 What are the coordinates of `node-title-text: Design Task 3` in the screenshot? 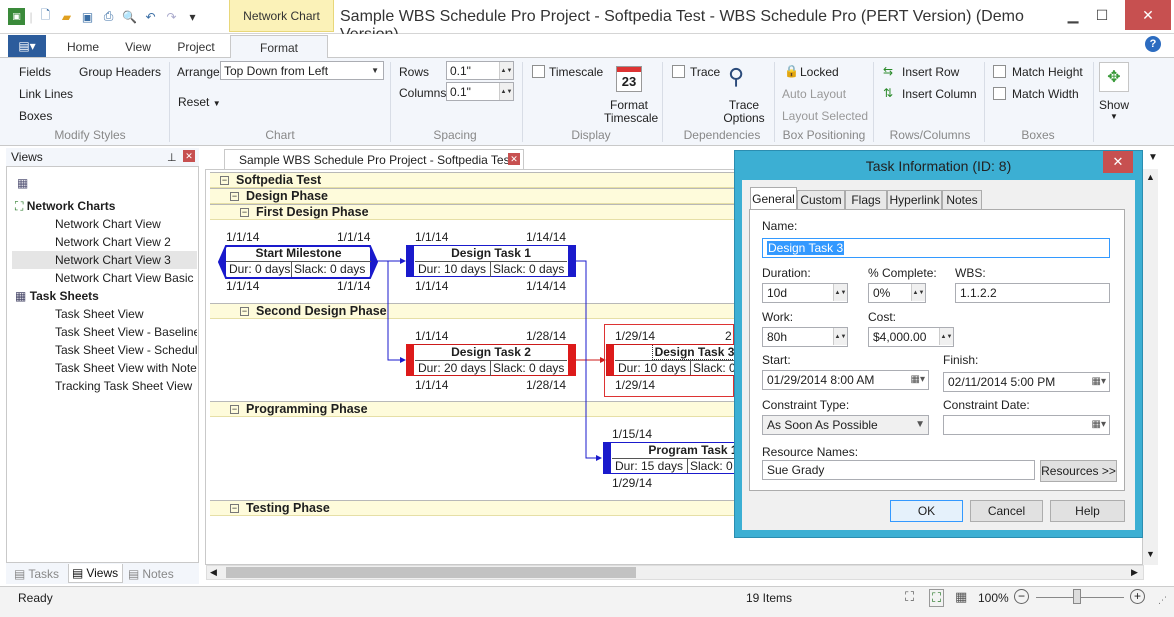 It's located at (692, 352).